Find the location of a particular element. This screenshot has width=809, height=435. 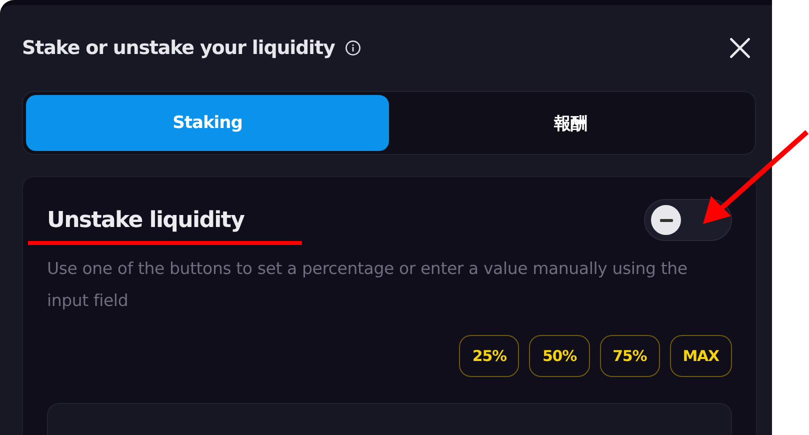

percent-button: 75% is located at coordinates (630, 356).